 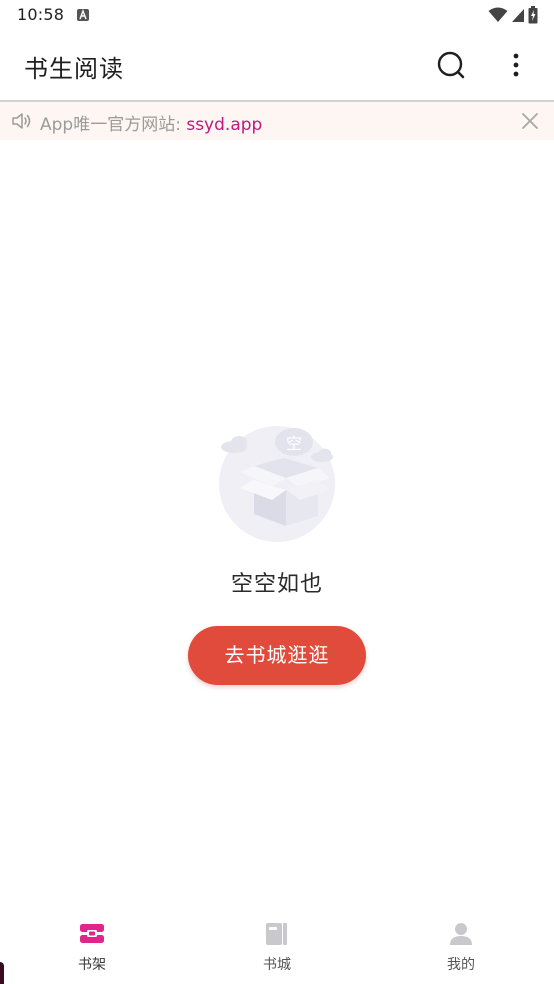 I want to click on wifi-icon, so click(x=498, y=14).